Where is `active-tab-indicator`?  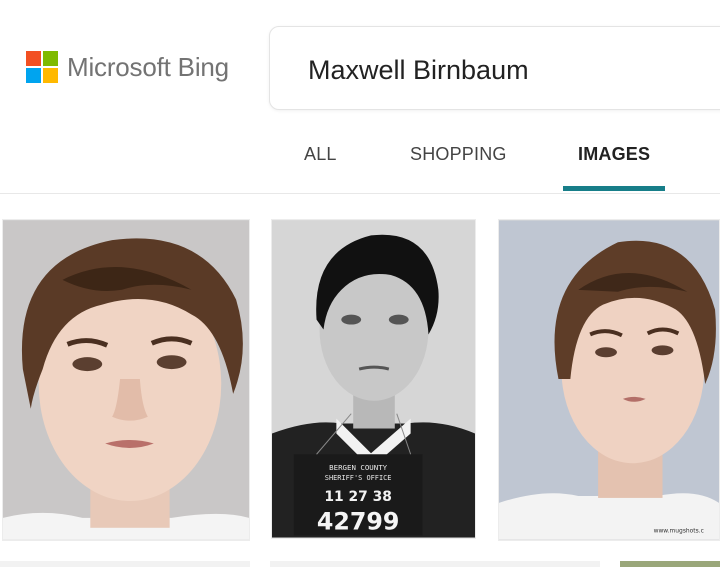
active-tab-indicator is located at coordinates (614, 188).